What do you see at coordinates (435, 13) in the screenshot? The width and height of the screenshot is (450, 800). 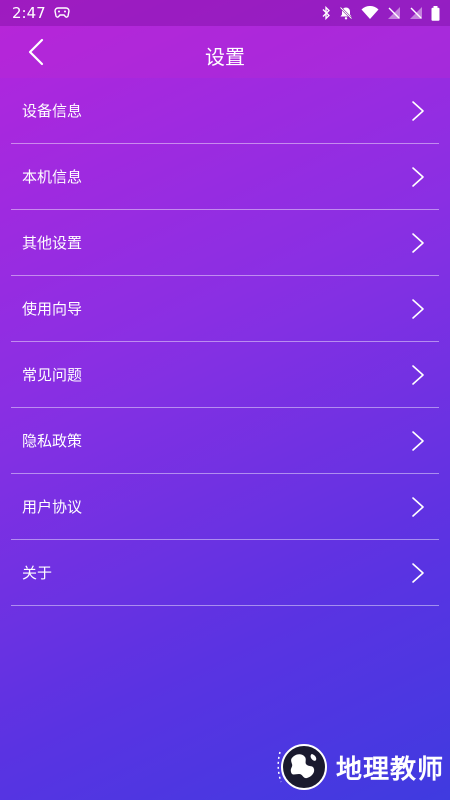 I see `battery-icon` at bounding box center [435, 13].